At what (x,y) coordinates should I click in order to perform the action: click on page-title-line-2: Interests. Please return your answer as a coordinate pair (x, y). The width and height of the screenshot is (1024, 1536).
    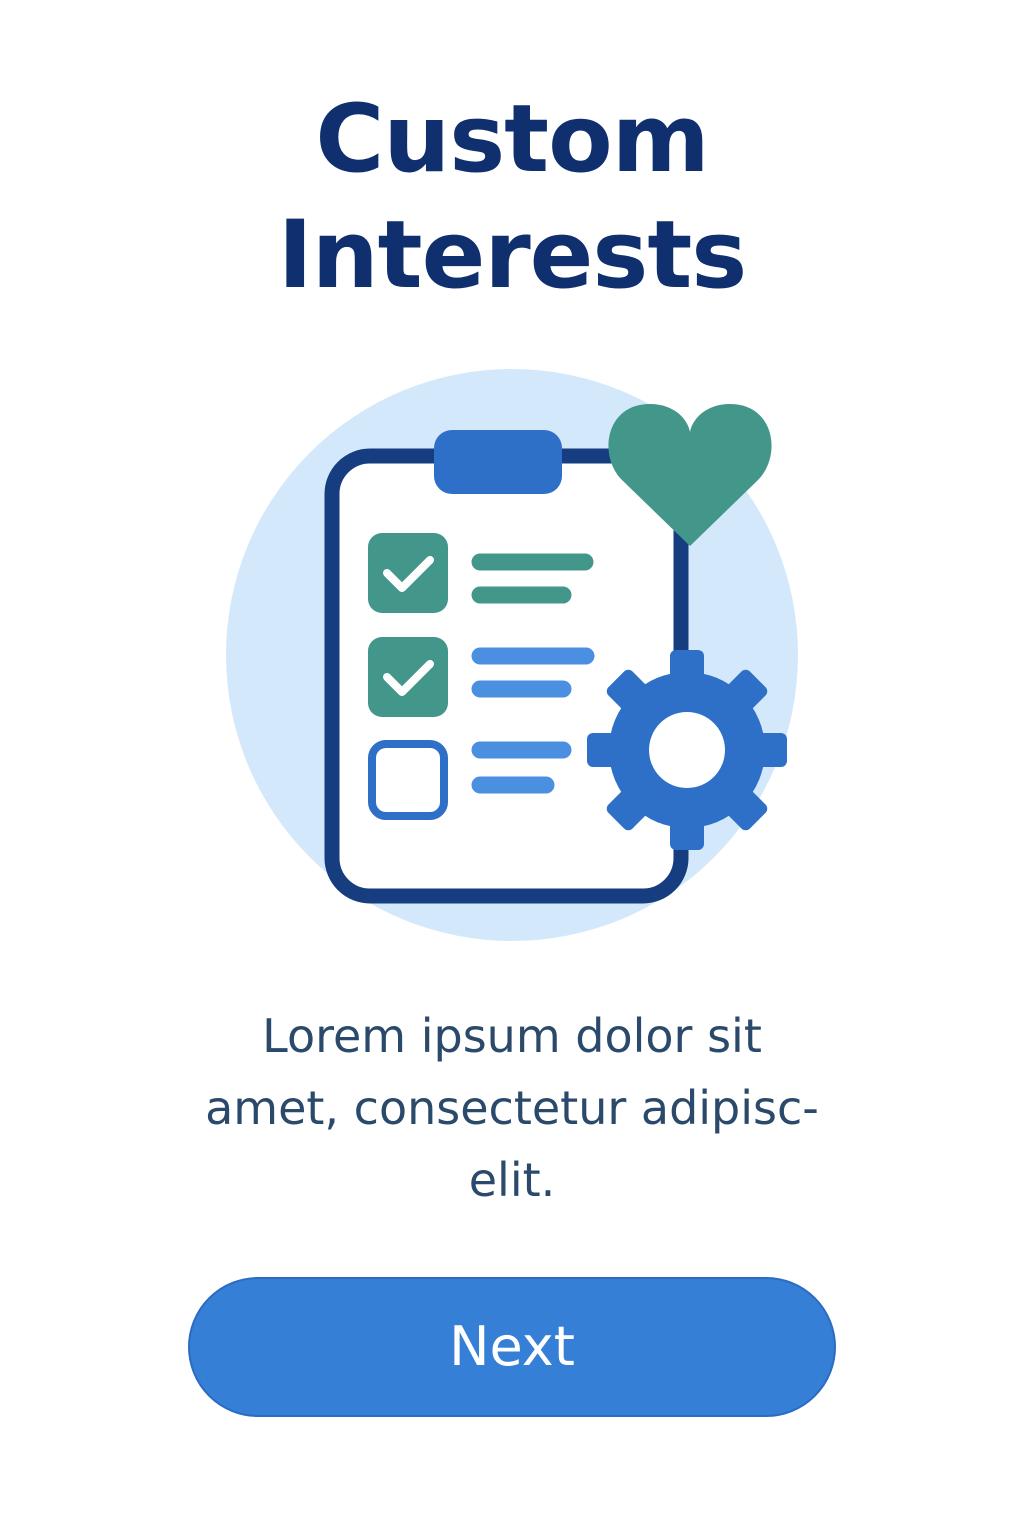
    Looking at the image, I should click on (512, 255).